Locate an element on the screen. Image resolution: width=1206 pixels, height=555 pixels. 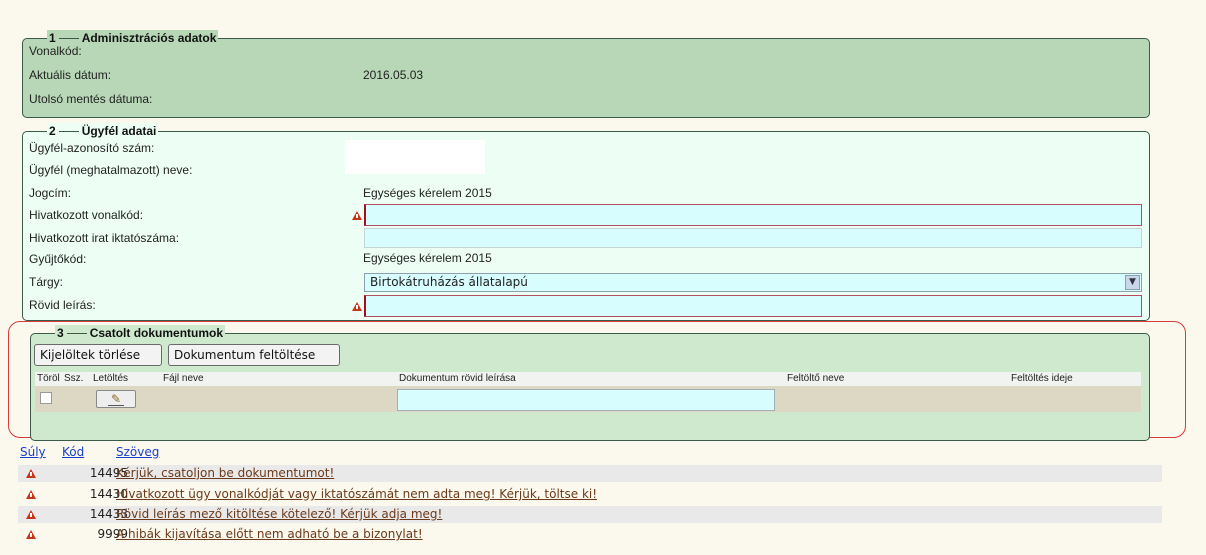
table-row: ✎ is located at coordinates (588, 399).